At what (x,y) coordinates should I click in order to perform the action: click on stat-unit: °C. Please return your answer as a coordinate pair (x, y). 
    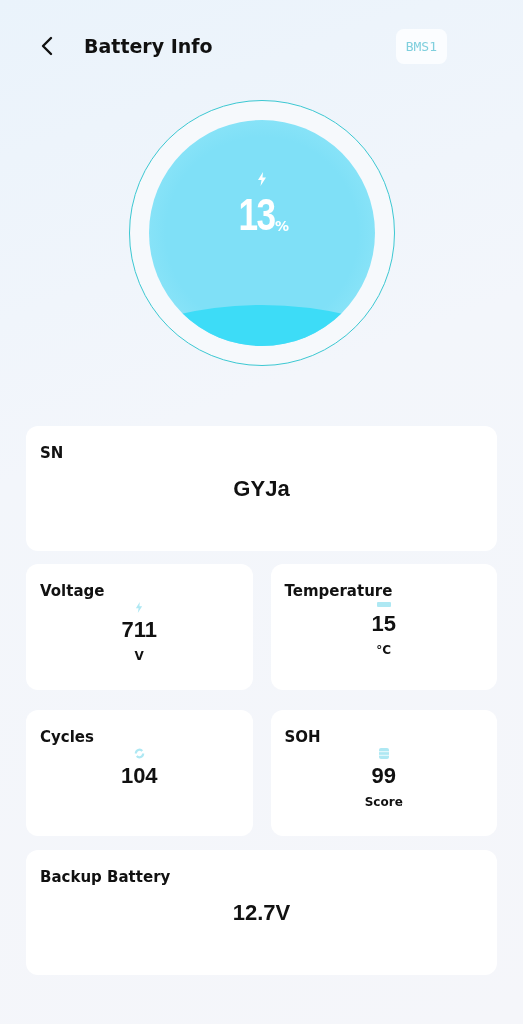
    Looking at the image, I should click on (384, 650).